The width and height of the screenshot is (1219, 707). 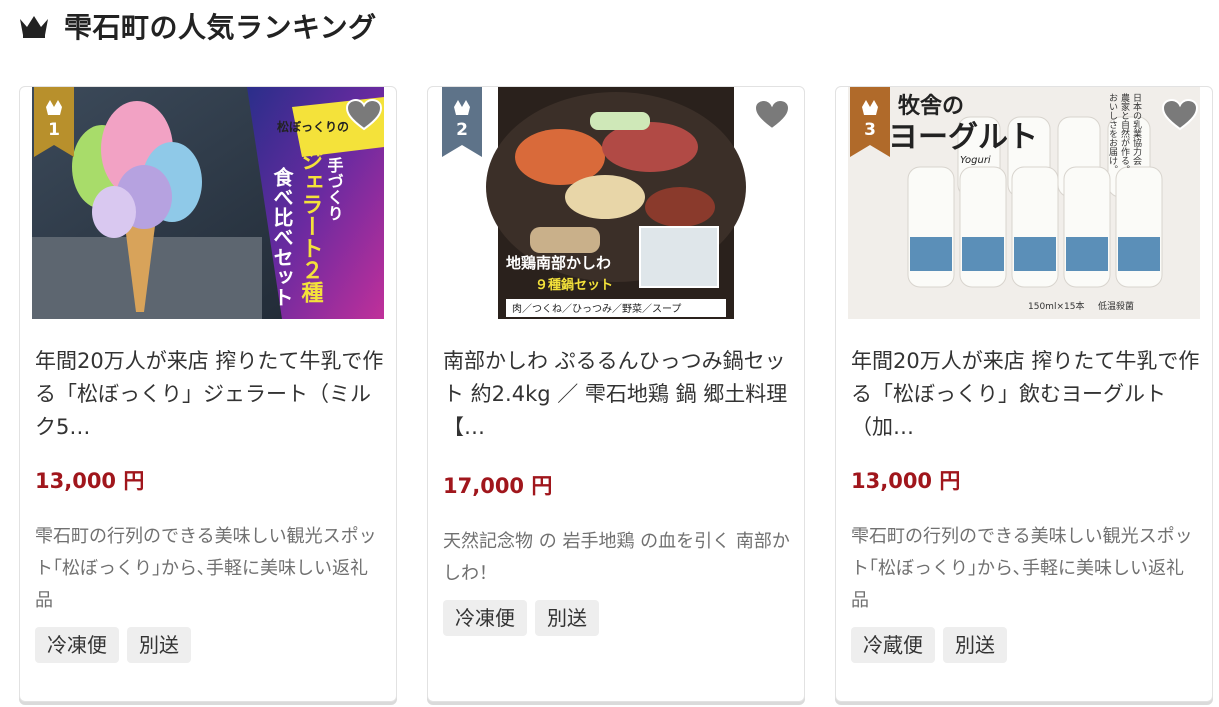 What do you see at coordinates (311, 226) in the screenshot?
I see `image-label: ジェラート２種` at bounding box center [311, 226].